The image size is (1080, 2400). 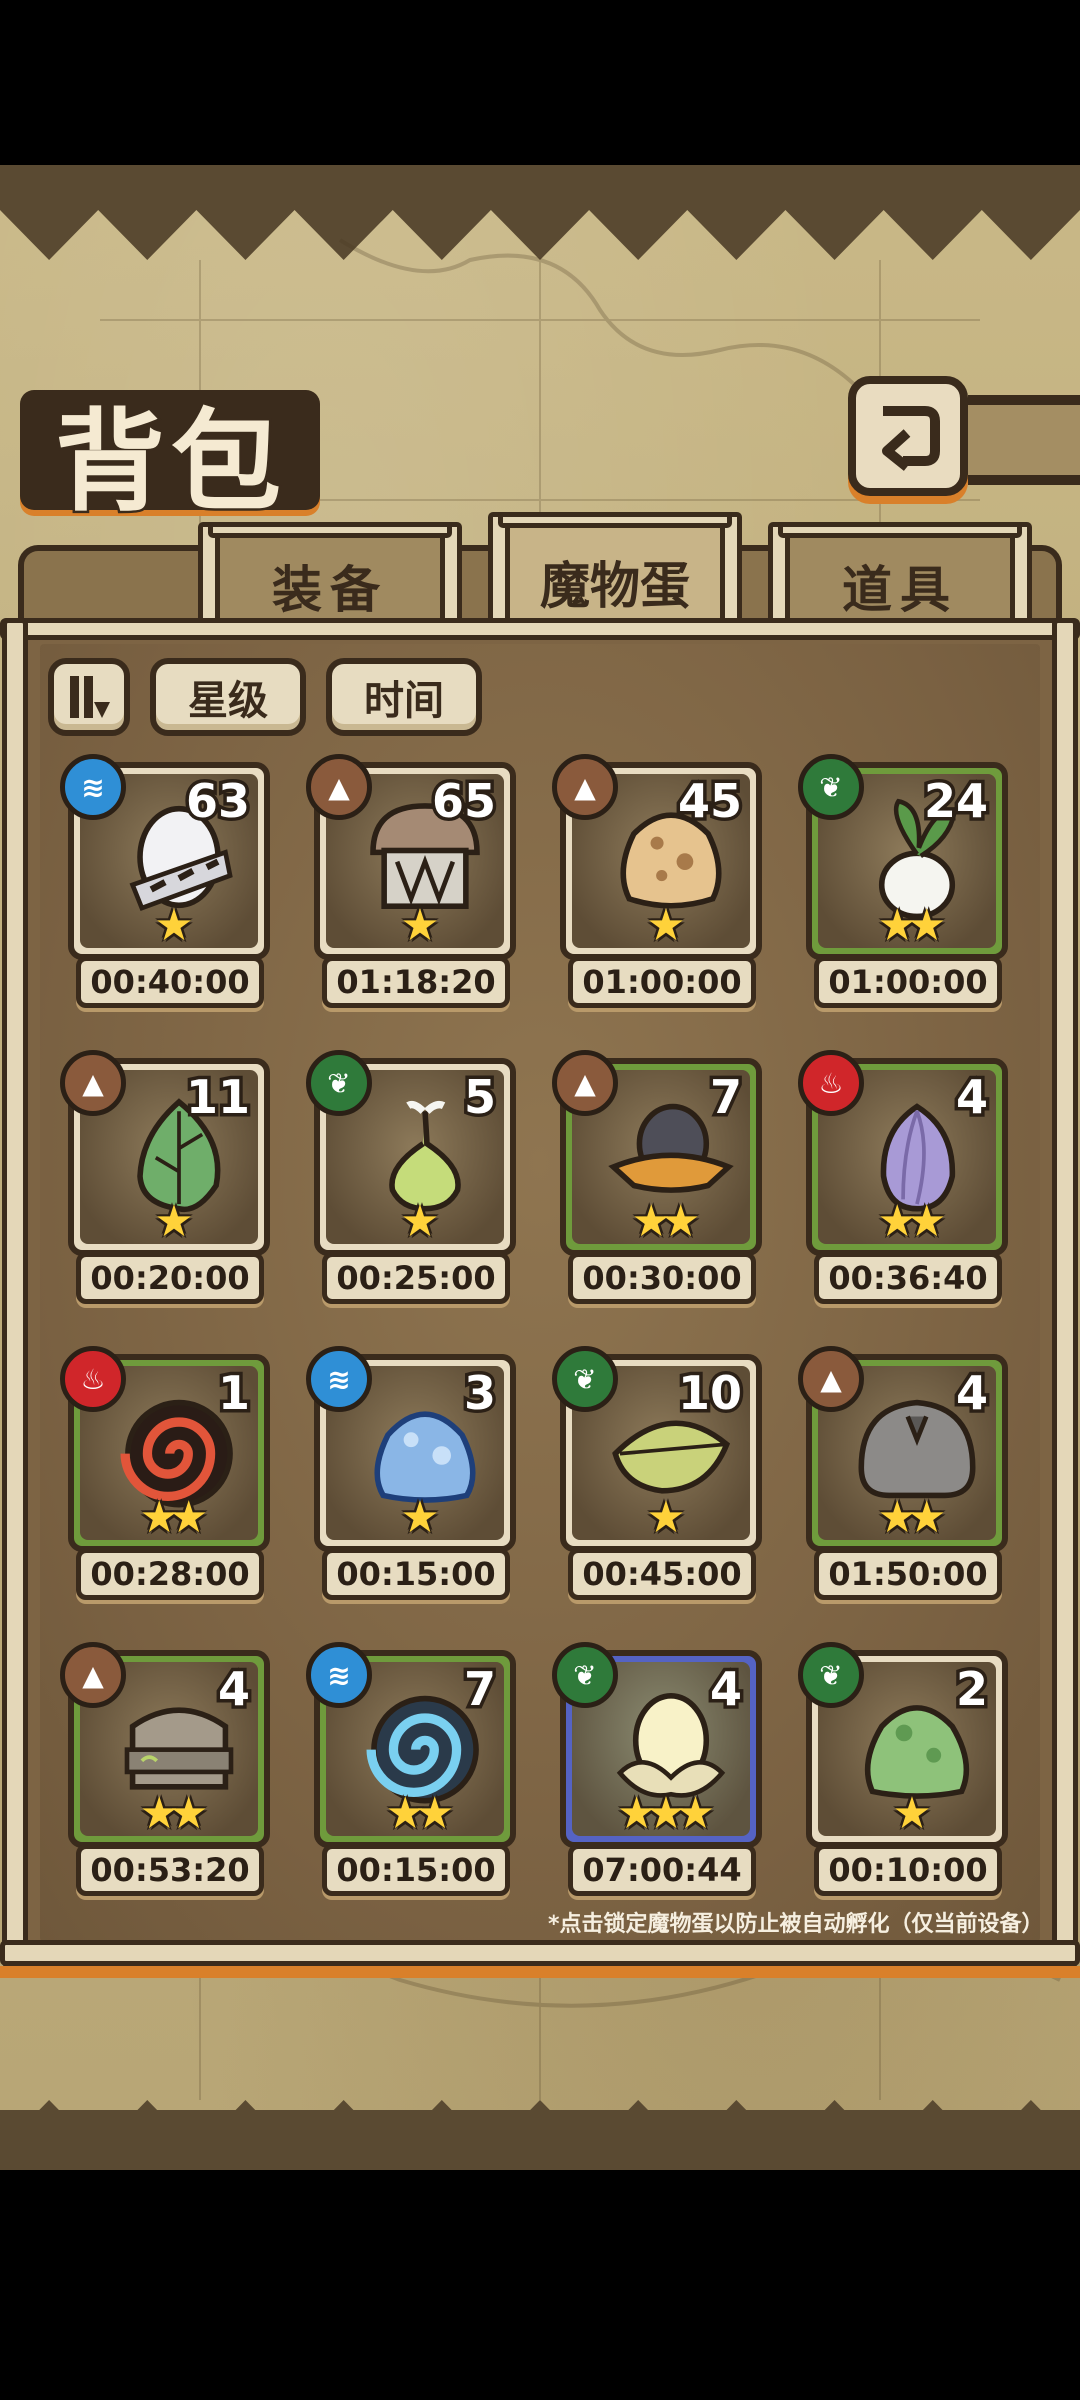 I want to click on egg-card: ❦ 24 ★★, so click(x=903, y=857).